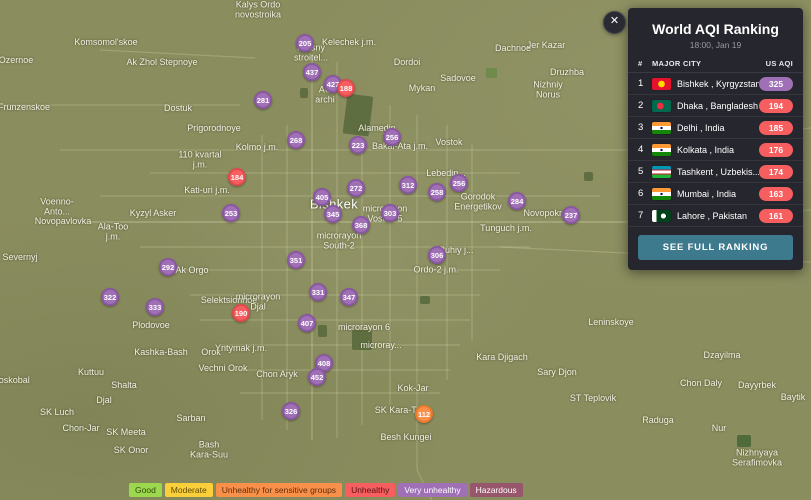 The height and width of the screenshot is (500, 811). Describe the element at coordinates (715, 247) in the screenshot. I see `see-full-ranking-button: SEE FULL RANKING` at that location.